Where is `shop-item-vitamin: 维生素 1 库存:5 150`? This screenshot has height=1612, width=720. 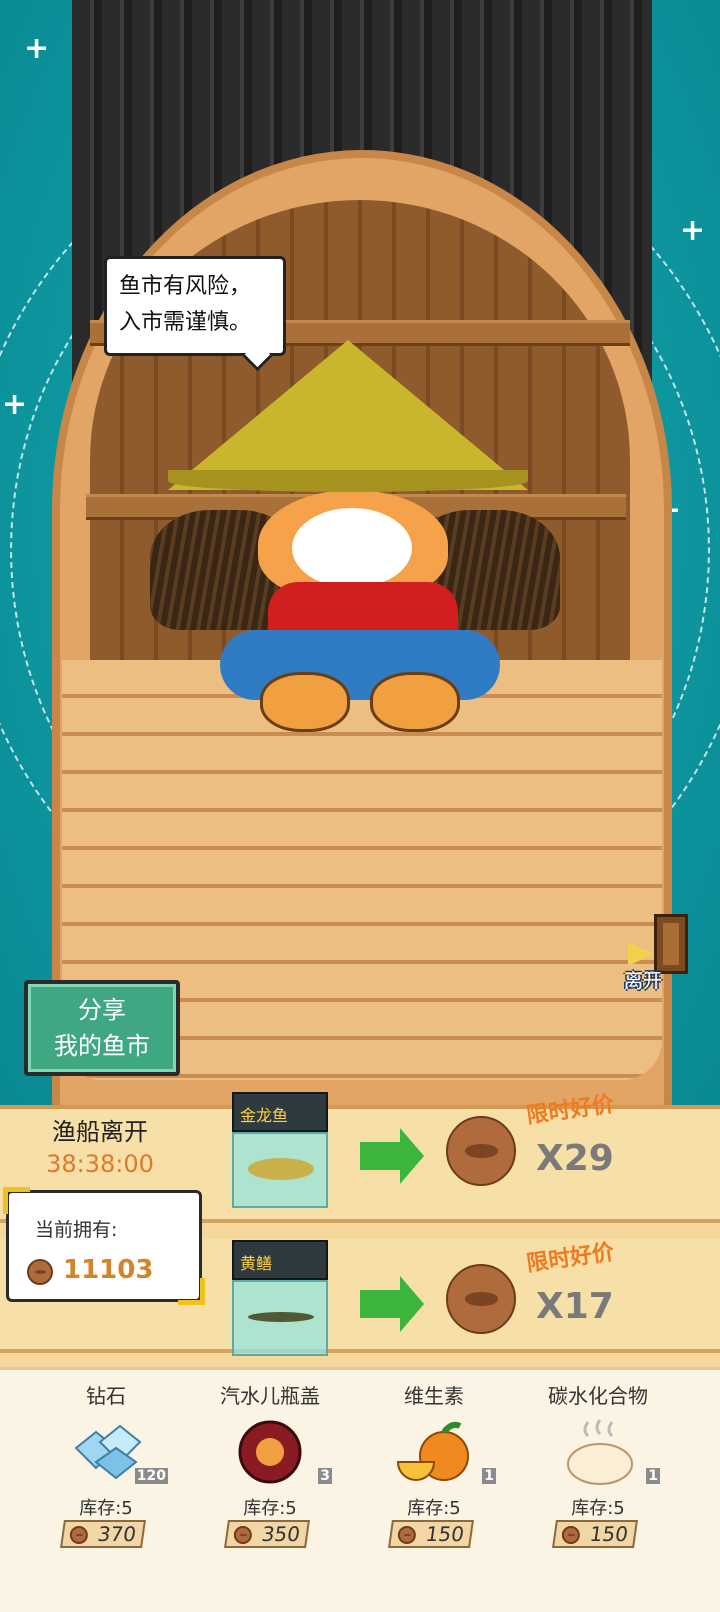 shop-item-vitamin: 维生素 1 库存:5 150 is located at coordinates (434, 1491).